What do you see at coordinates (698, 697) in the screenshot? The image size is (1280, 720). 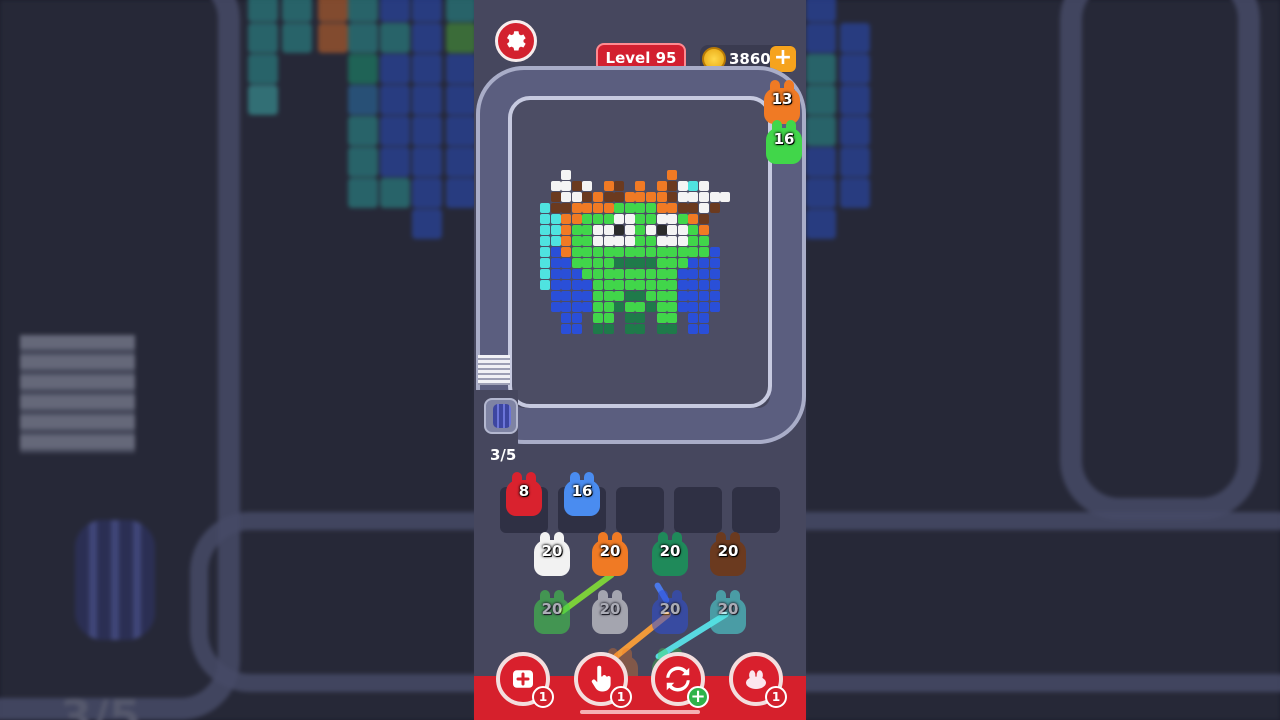 I see `booster-add-badge: +` at bounding box center [698, 697].